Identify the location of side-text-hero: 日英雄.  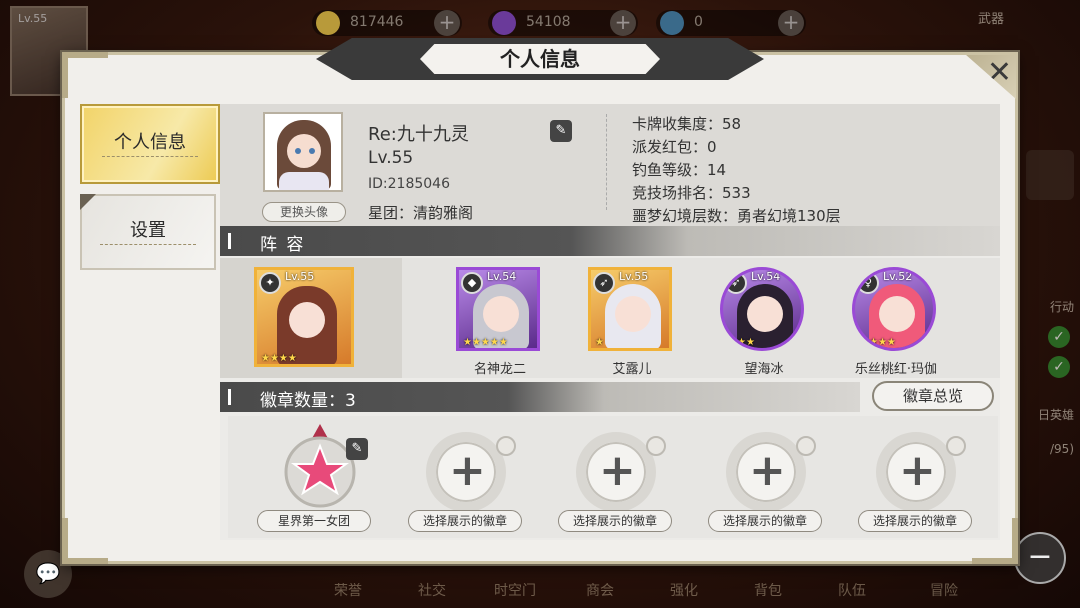
(1055, 415).